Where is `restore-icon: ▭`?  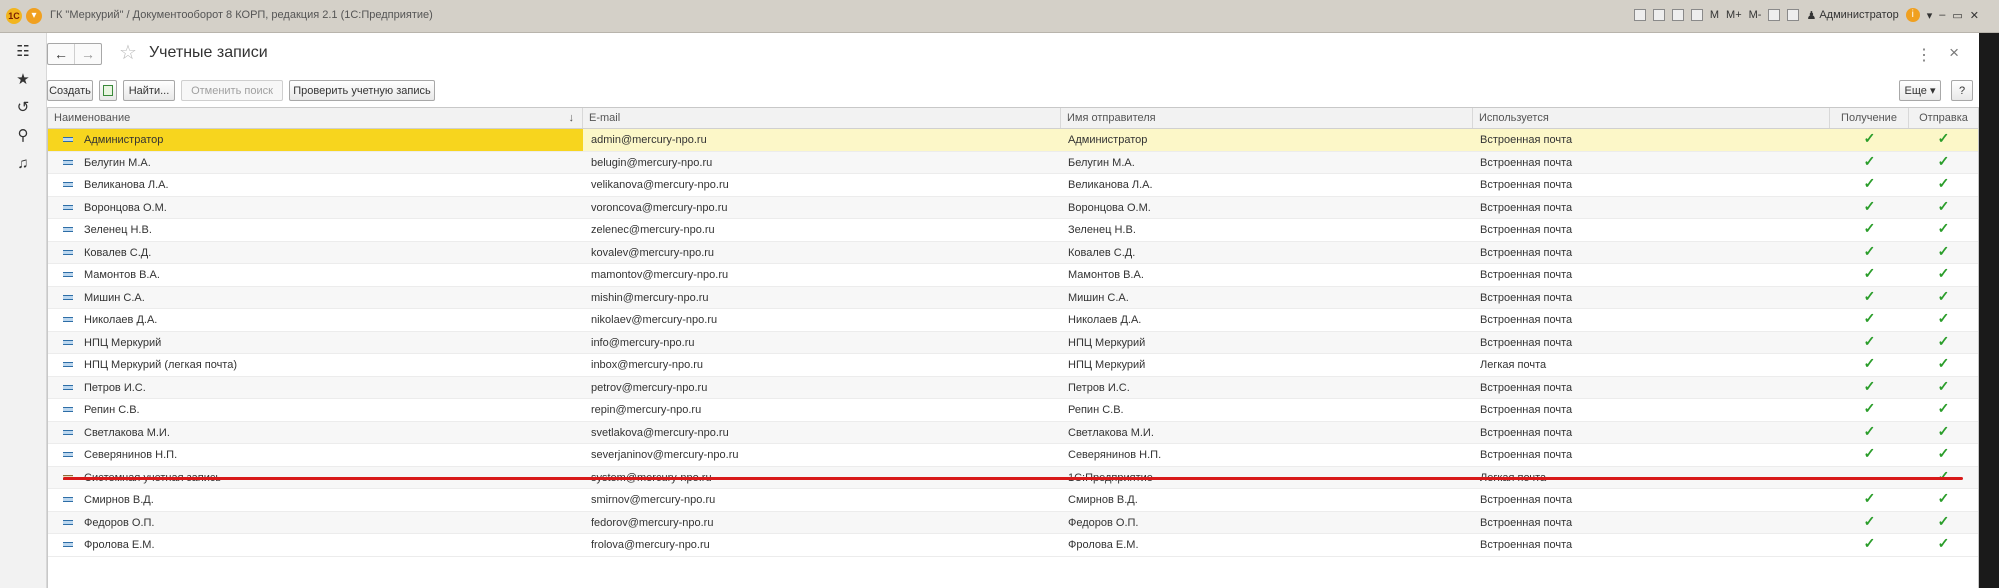 restore-icon: ▭ is located at coordinates (1957, 15).